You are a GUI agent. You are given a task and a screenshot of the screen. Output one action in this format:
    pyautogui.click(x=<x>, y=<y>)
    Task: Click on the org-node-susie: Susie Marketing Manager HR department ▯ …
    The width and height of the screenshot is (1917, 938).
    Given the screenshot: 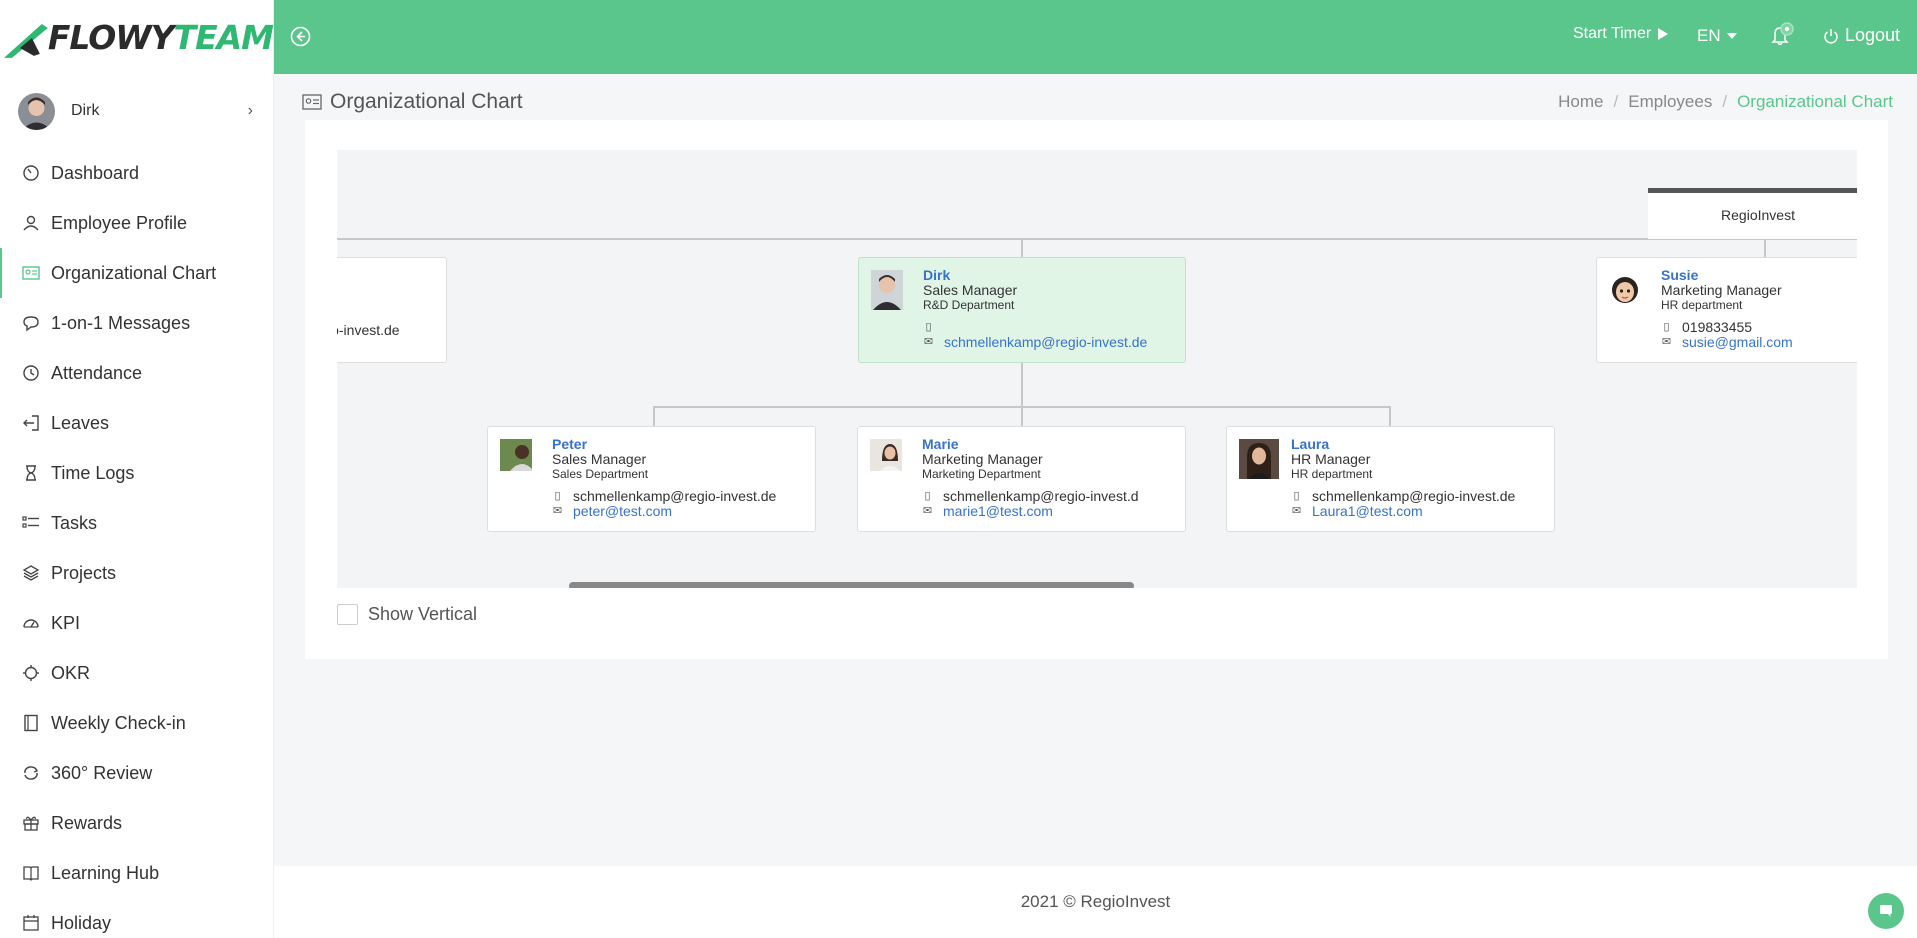 What is the action you would take?
    pyautogui.click(x=1726, y=310)
    